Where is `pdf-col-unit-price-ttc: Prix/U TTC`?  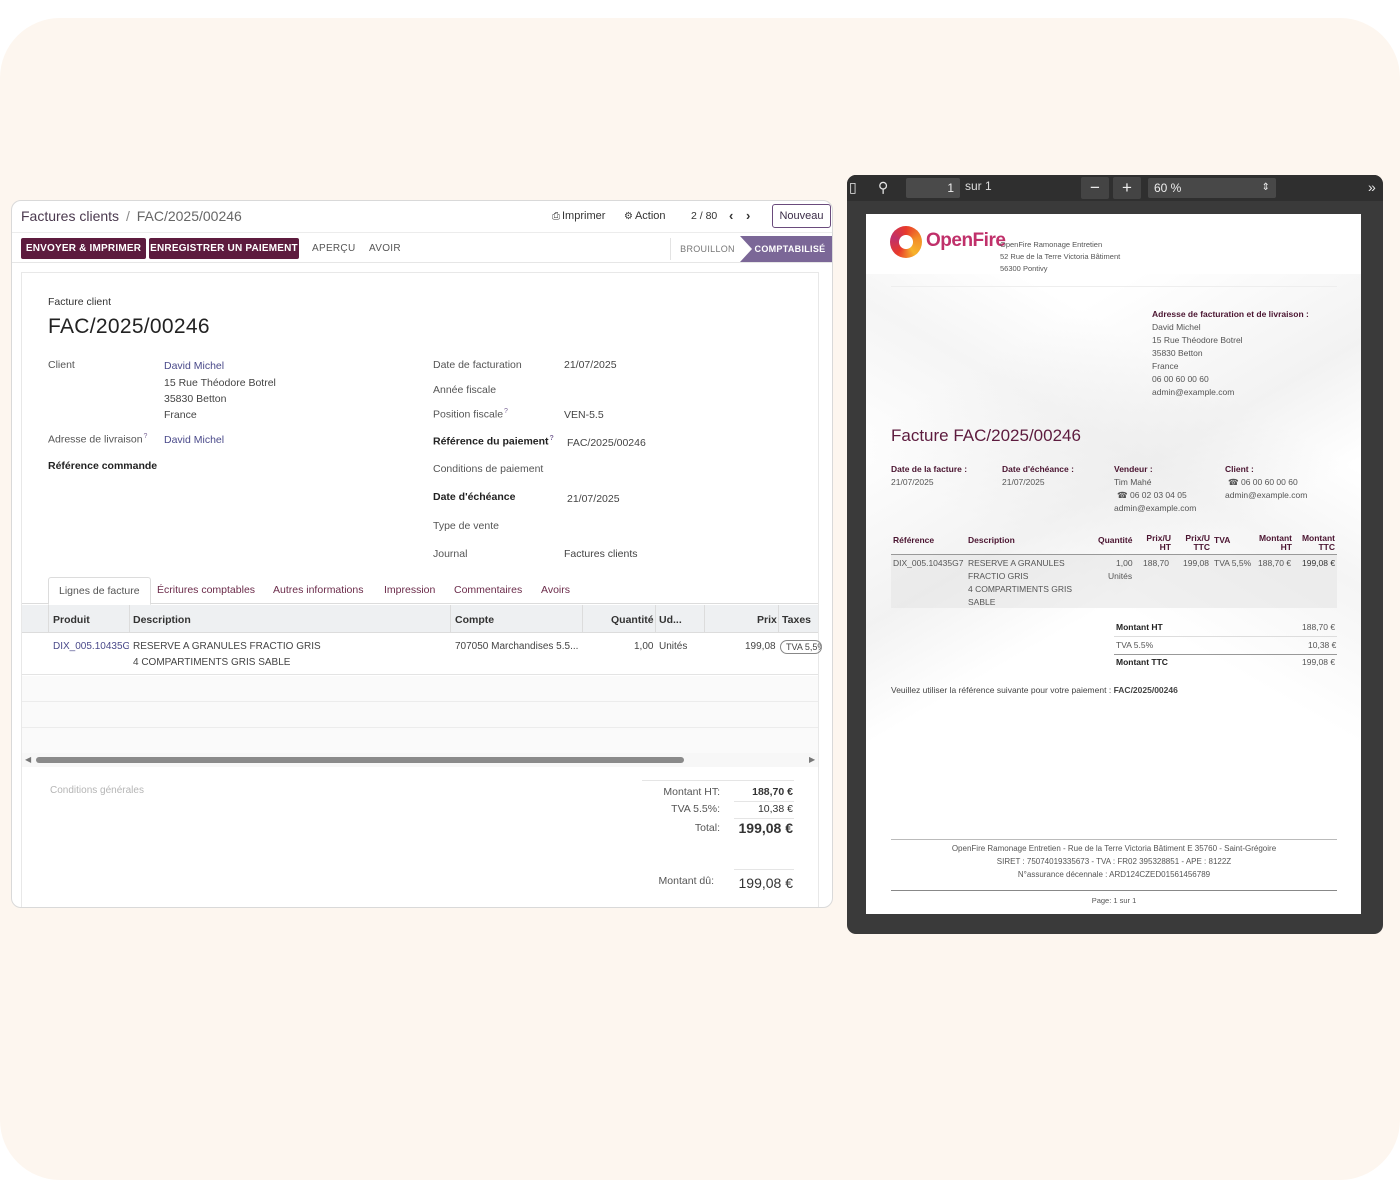 pdf-col-unit-price-ttc: Prix/U TTC is located at coordinates (1197, 542).